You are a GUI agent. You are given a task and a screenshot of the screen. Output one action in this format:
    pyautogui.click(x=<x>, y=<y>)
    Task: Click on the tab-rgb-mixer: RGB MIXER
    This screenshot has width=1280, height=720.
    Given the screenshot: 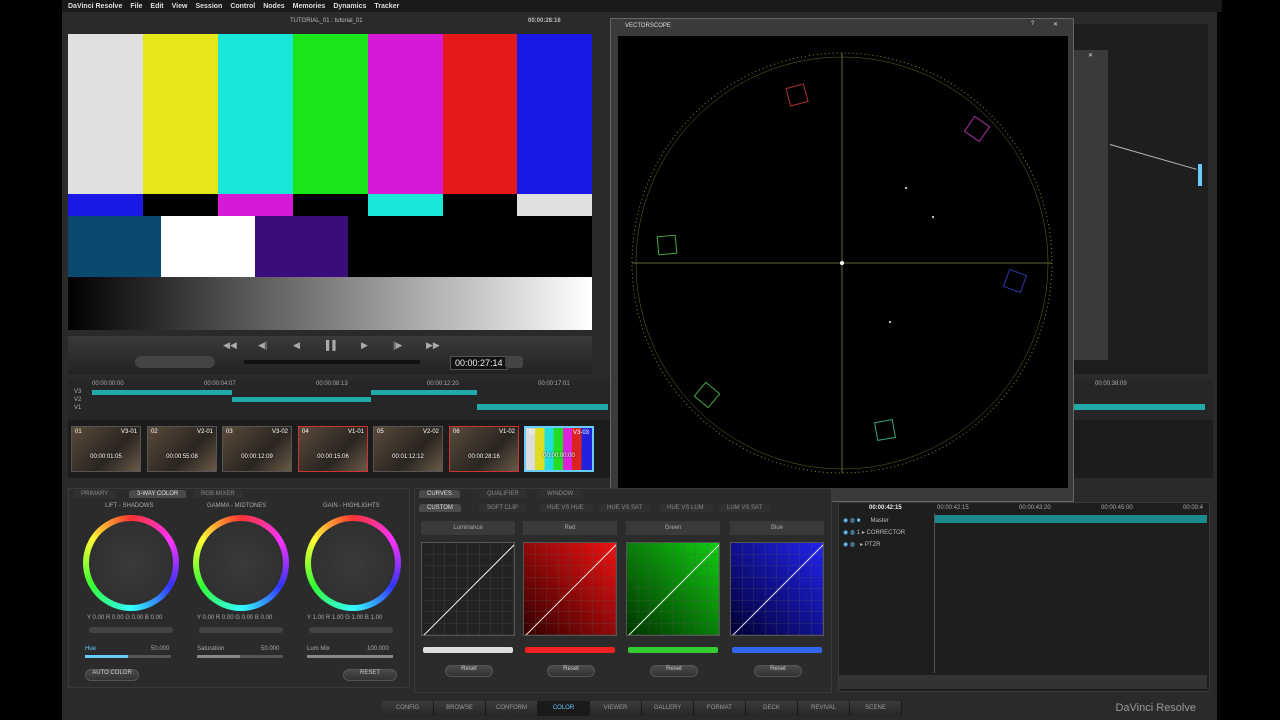 What is the action you would take?
    pyautogui.click(x=218, y=494)
    